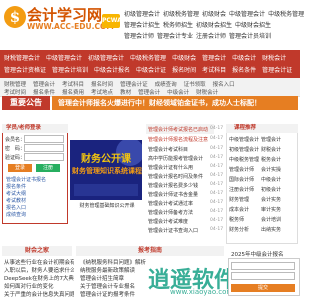 This screenshot has width=320, height=300. What do you see at coordinates (179, 185) in the screenshot?
I see `news-item: 管理会计报名费多少钱` at bounding box center [179, 185].